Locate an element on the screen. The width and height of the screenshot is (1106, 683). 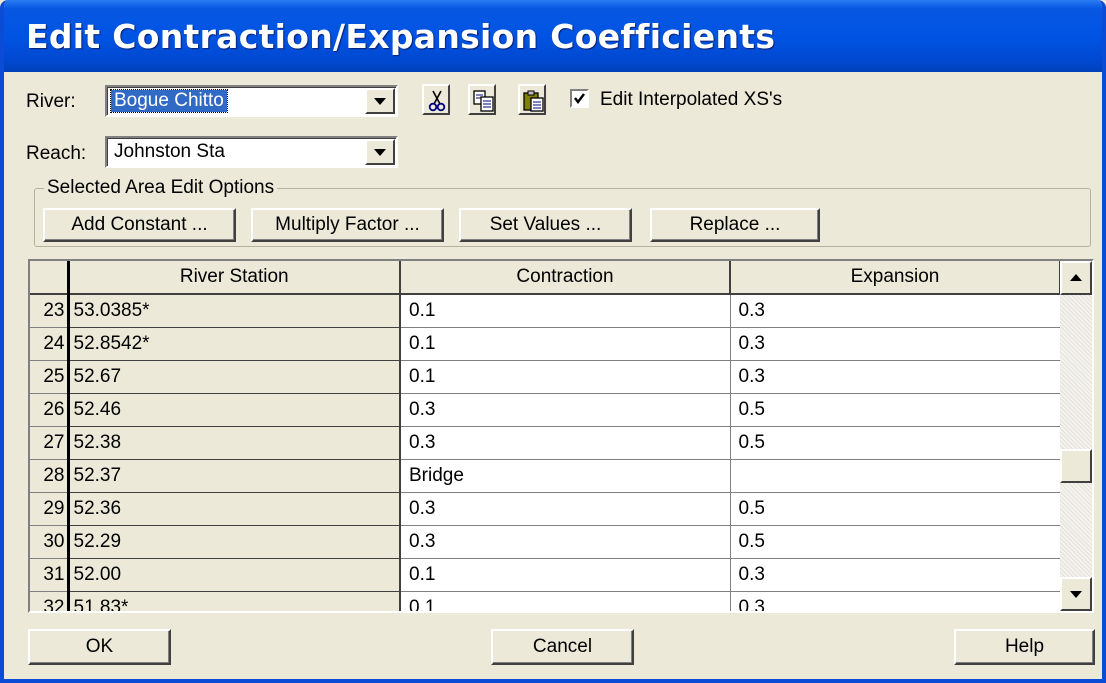
edit-interpolated-label: Edit Interpolated XS's is located at coordinates (691, 100).